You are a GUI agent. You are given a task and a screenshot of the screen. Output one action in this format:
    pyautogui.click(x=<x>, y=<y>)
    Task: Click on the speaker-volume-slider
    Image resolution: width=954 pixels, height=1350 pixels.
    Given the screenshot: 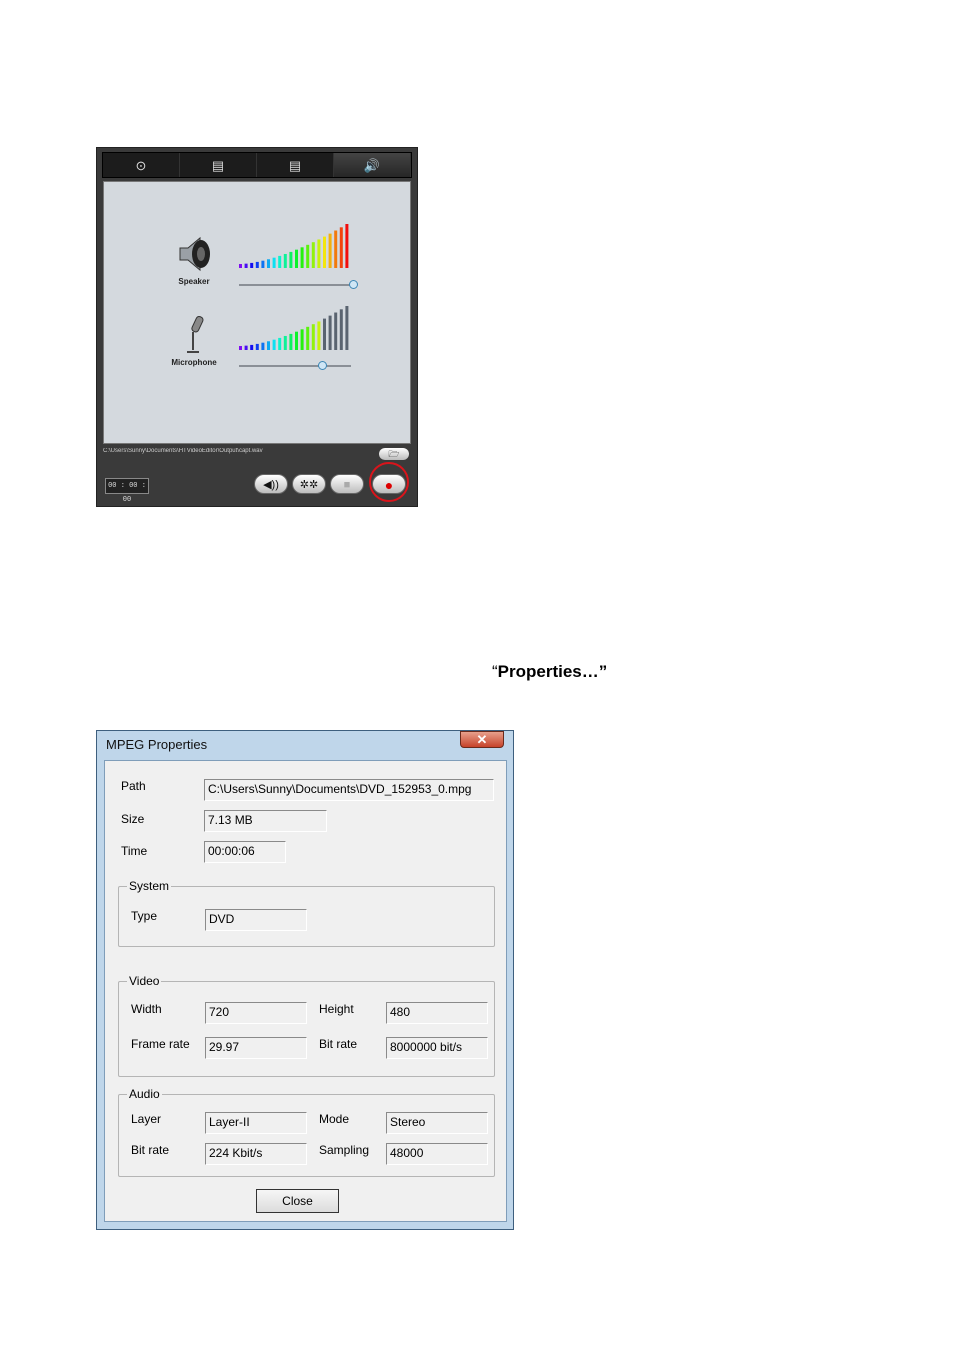 What is the action you would take?
    pyautogui.click(x=297, y=285)
    